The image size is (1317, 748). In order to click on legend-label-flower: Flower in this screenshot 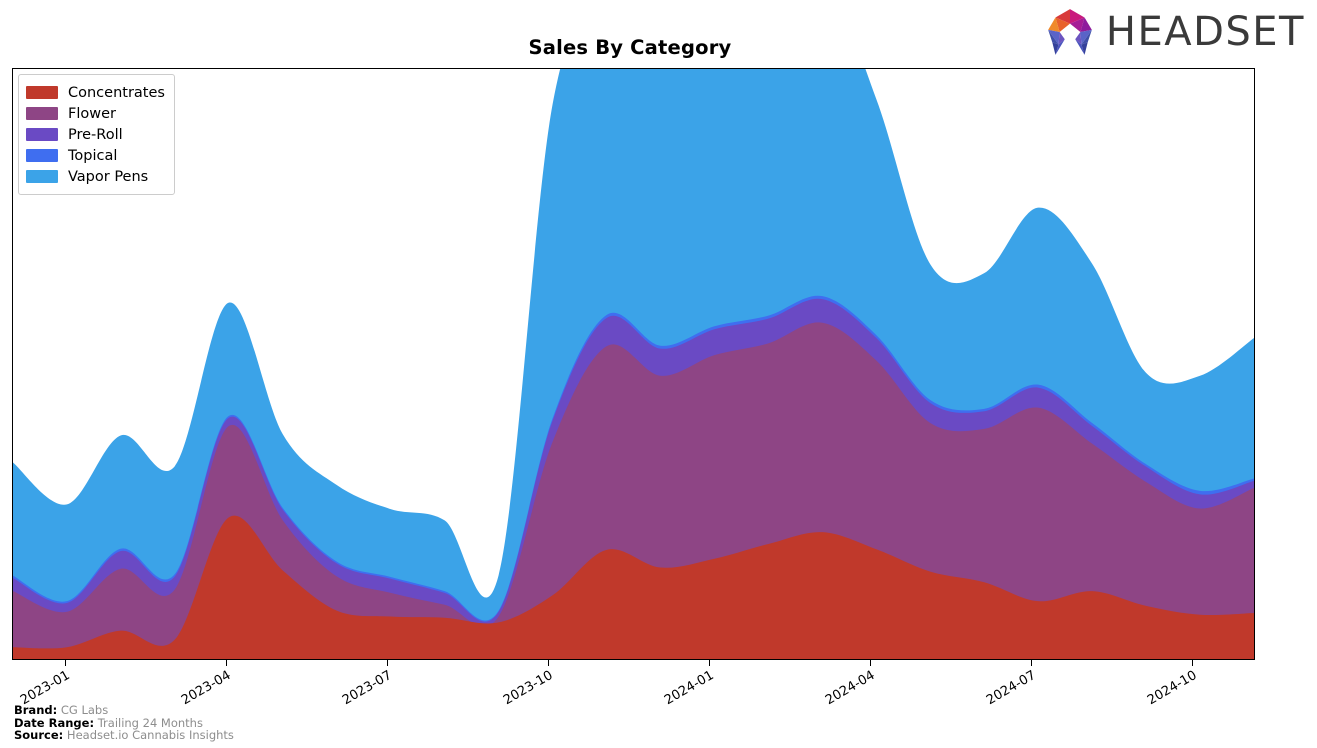, I will do `click(92, 113)`.